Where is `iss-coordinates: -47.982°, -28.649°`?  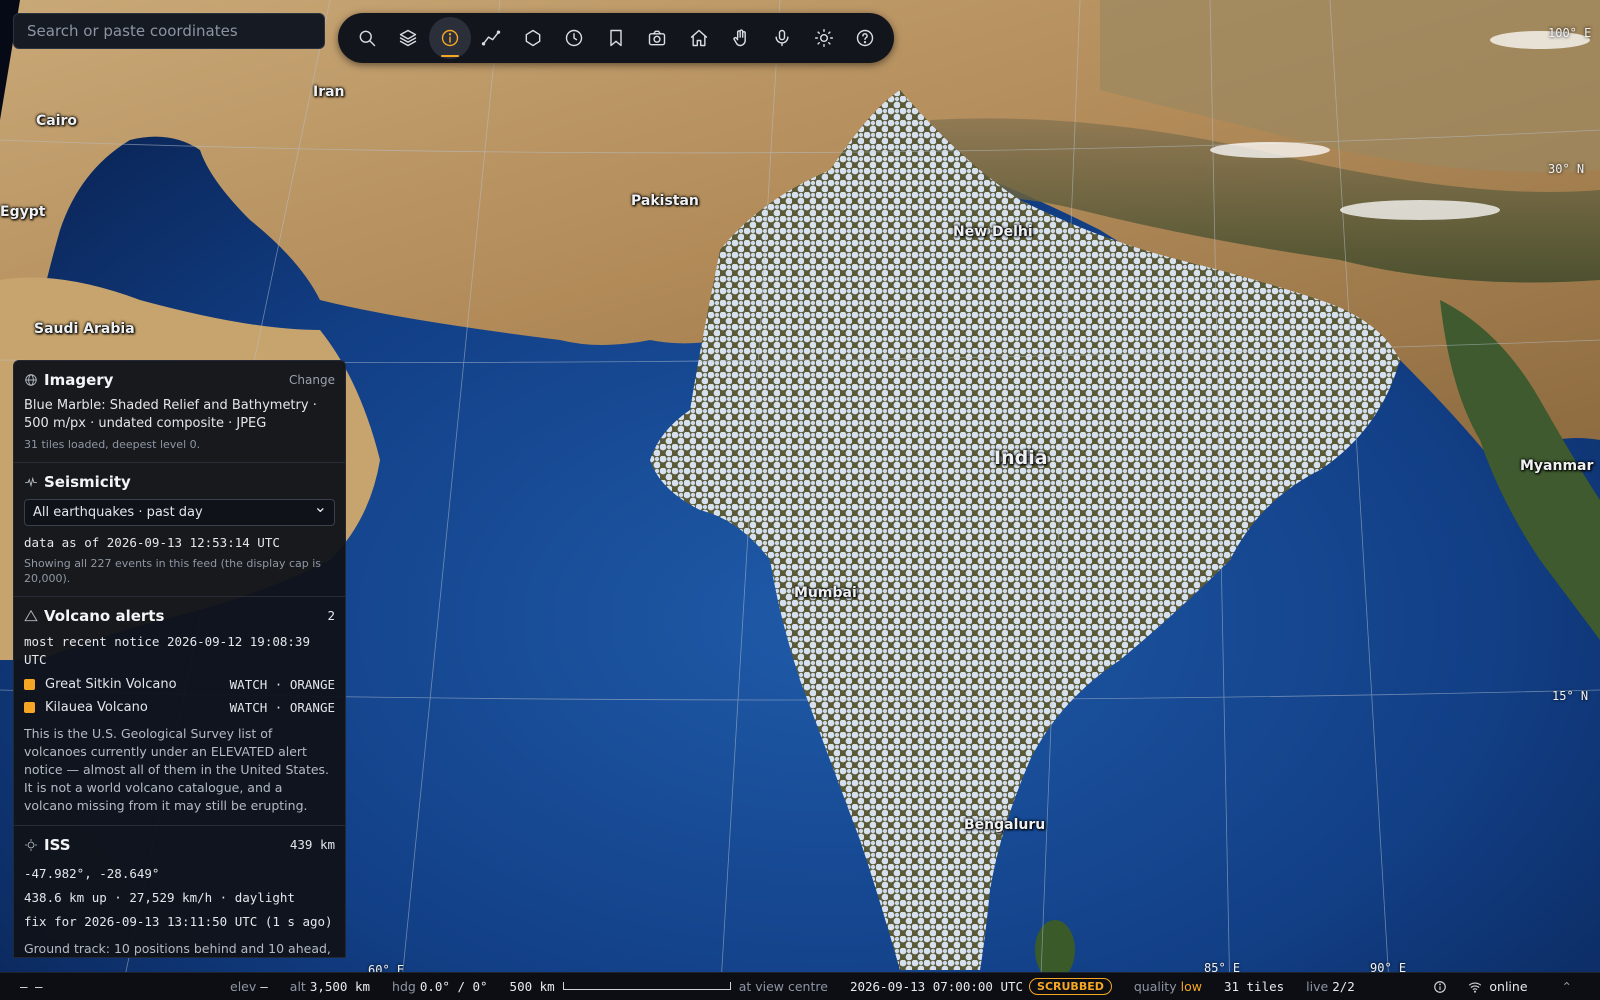 iss-coordinates: -47.982°, -28.649° is located at coordinates (92, 873).